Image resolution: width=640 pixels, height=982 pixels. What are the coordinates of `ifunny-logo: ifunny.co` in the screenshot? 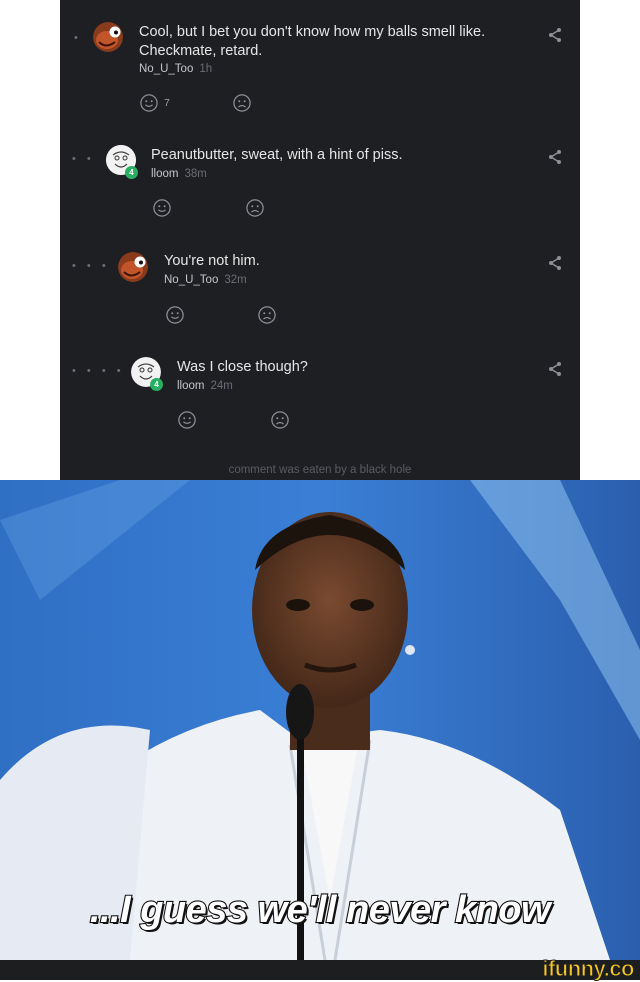 It's located at (588, 969).